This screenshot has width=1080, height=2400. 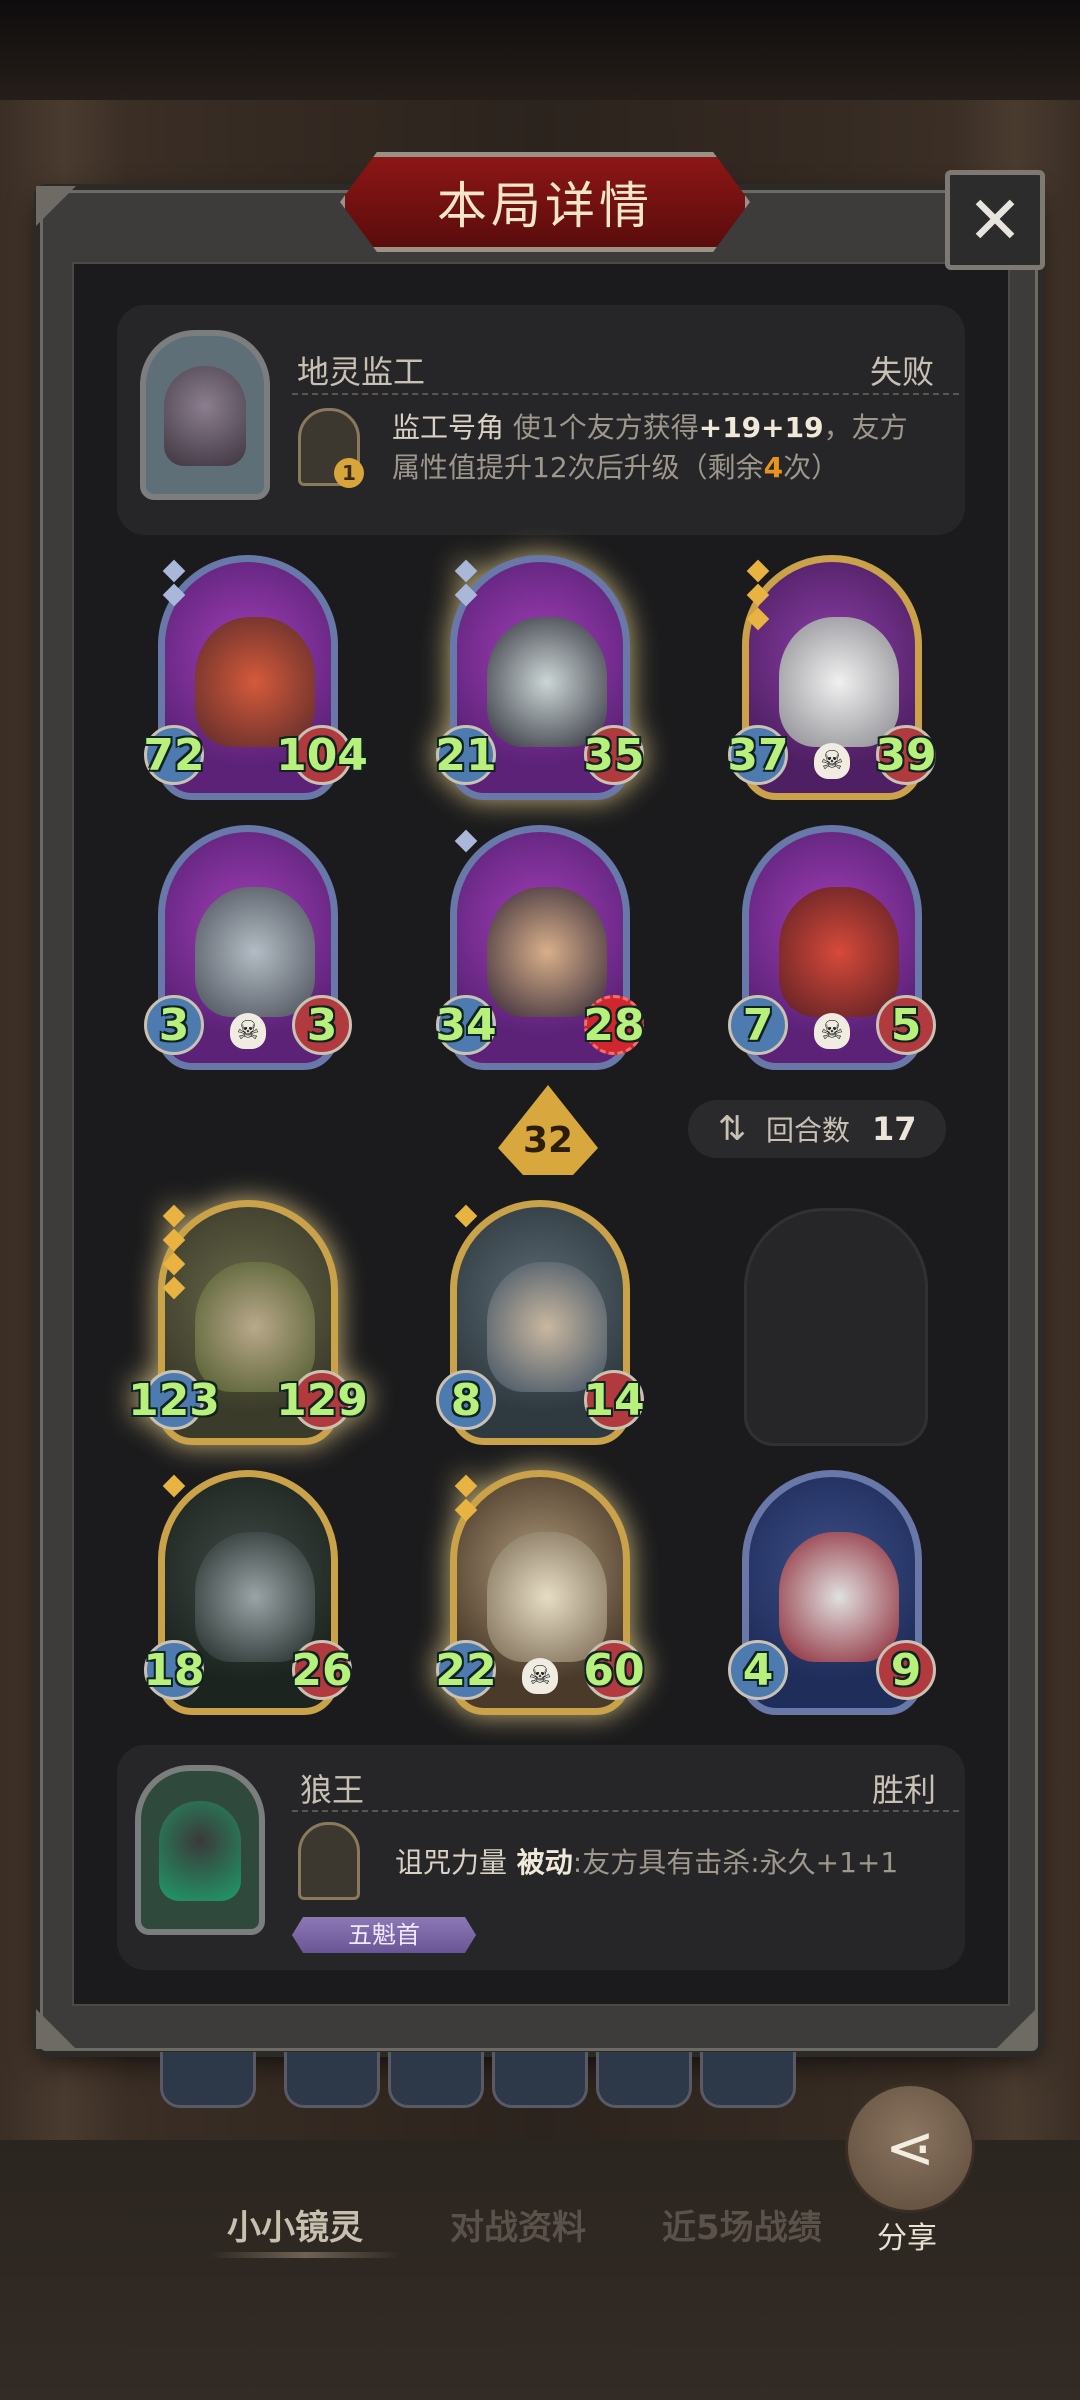 I want to click on minion-card: 72 104, so click(x=255, y=677).